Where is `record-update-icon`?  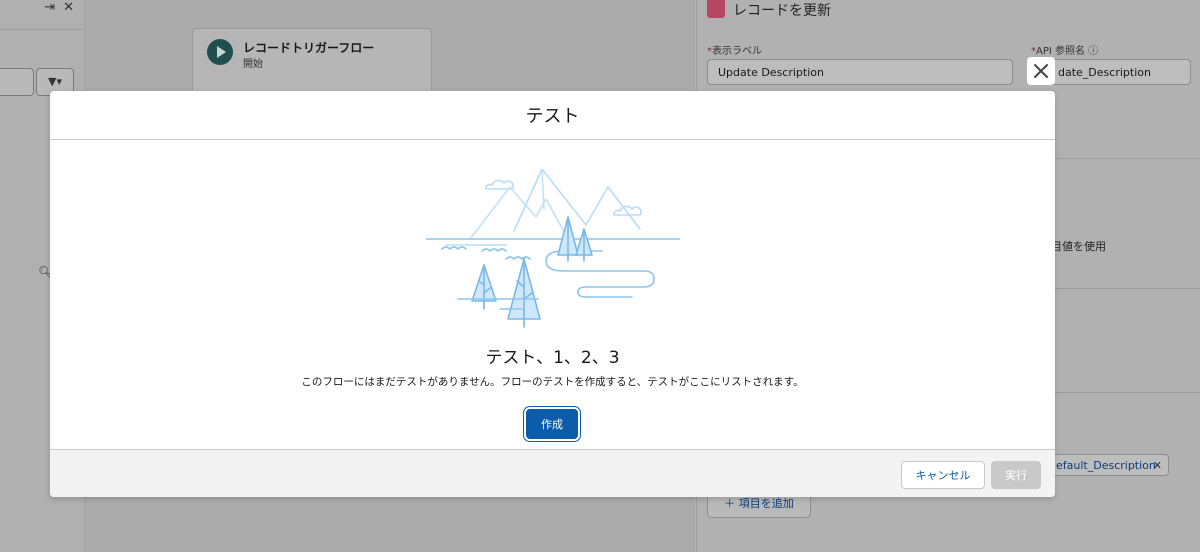
record-update-icon is located at coordinates (716, 9).